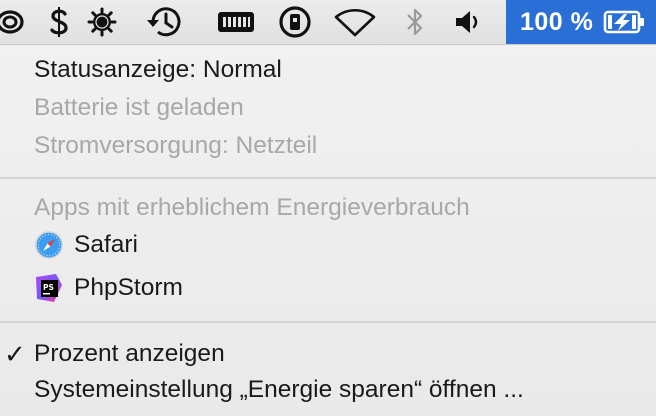  I want to click on svg-text: PS, so click(48, 287).